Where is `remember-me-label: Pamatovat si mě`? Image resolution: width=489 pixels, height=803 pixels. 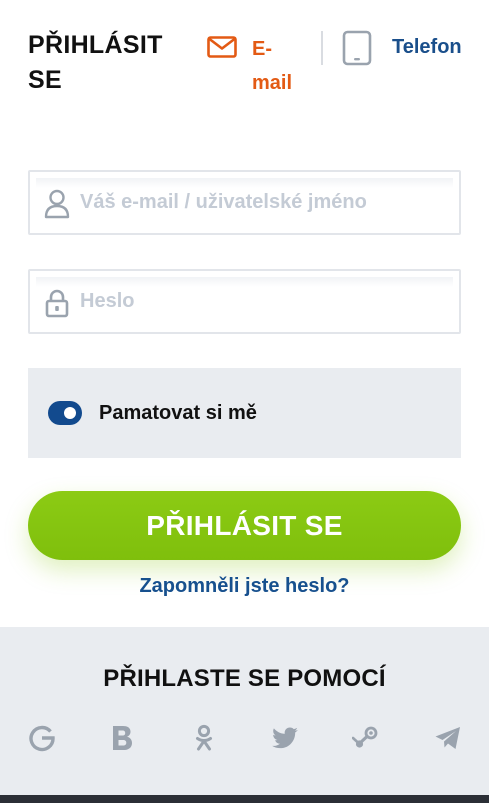
remember-me-label: Pamatovat si mě is located at coordinates (178, 413).